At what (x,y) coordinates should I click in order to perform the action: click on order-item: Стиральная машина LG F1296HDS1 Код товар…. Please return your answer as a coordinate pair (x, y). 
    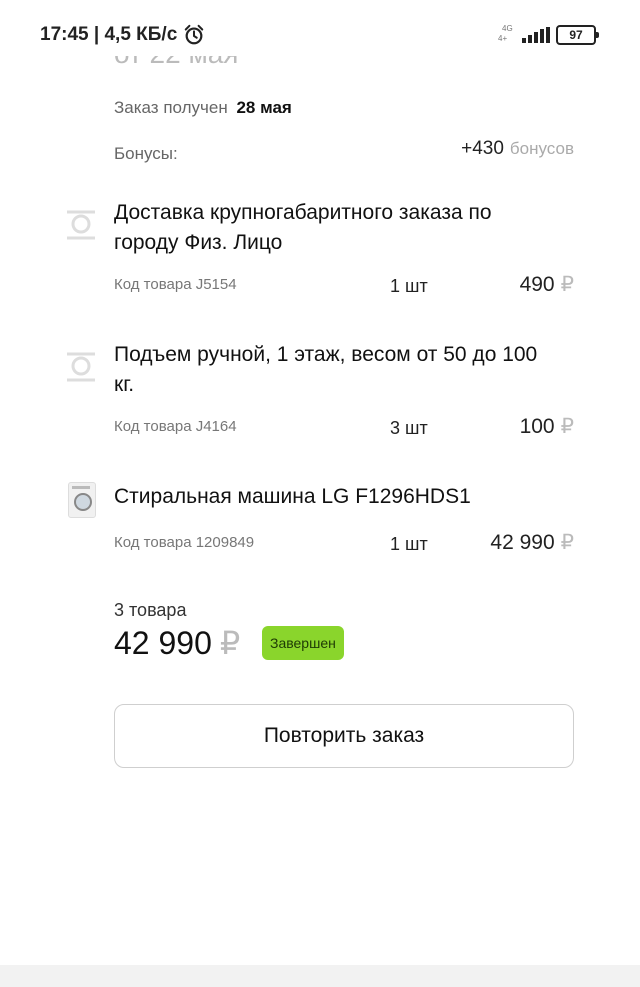
    Looking at the image, I should click on (320, 522).